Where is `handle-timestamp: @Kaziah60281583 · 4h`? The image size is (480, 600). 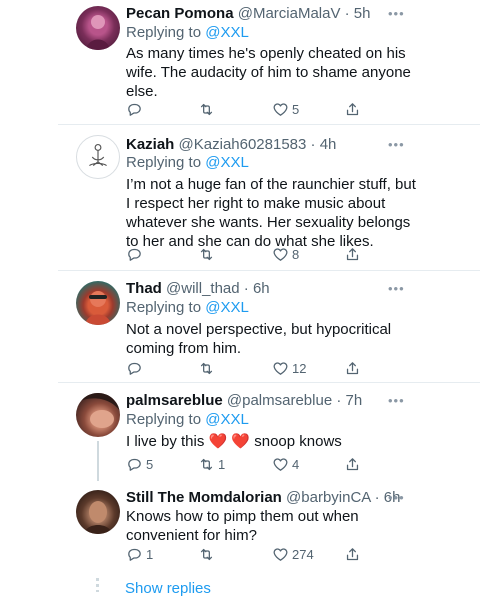 handle-timestamp: @Kaziah60281583 · 4h is located at coordinates (257, 144).